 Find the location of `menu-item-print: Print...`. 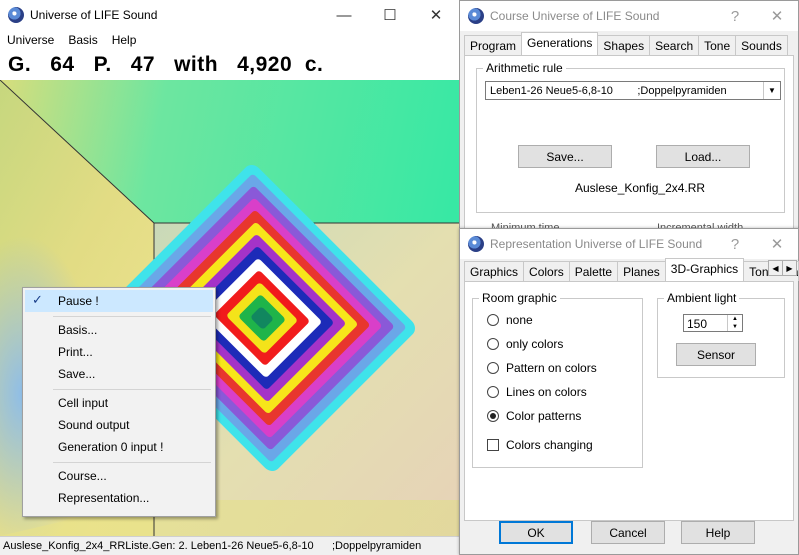

menu-item-print: Print... is located at coordinates (119, 352).